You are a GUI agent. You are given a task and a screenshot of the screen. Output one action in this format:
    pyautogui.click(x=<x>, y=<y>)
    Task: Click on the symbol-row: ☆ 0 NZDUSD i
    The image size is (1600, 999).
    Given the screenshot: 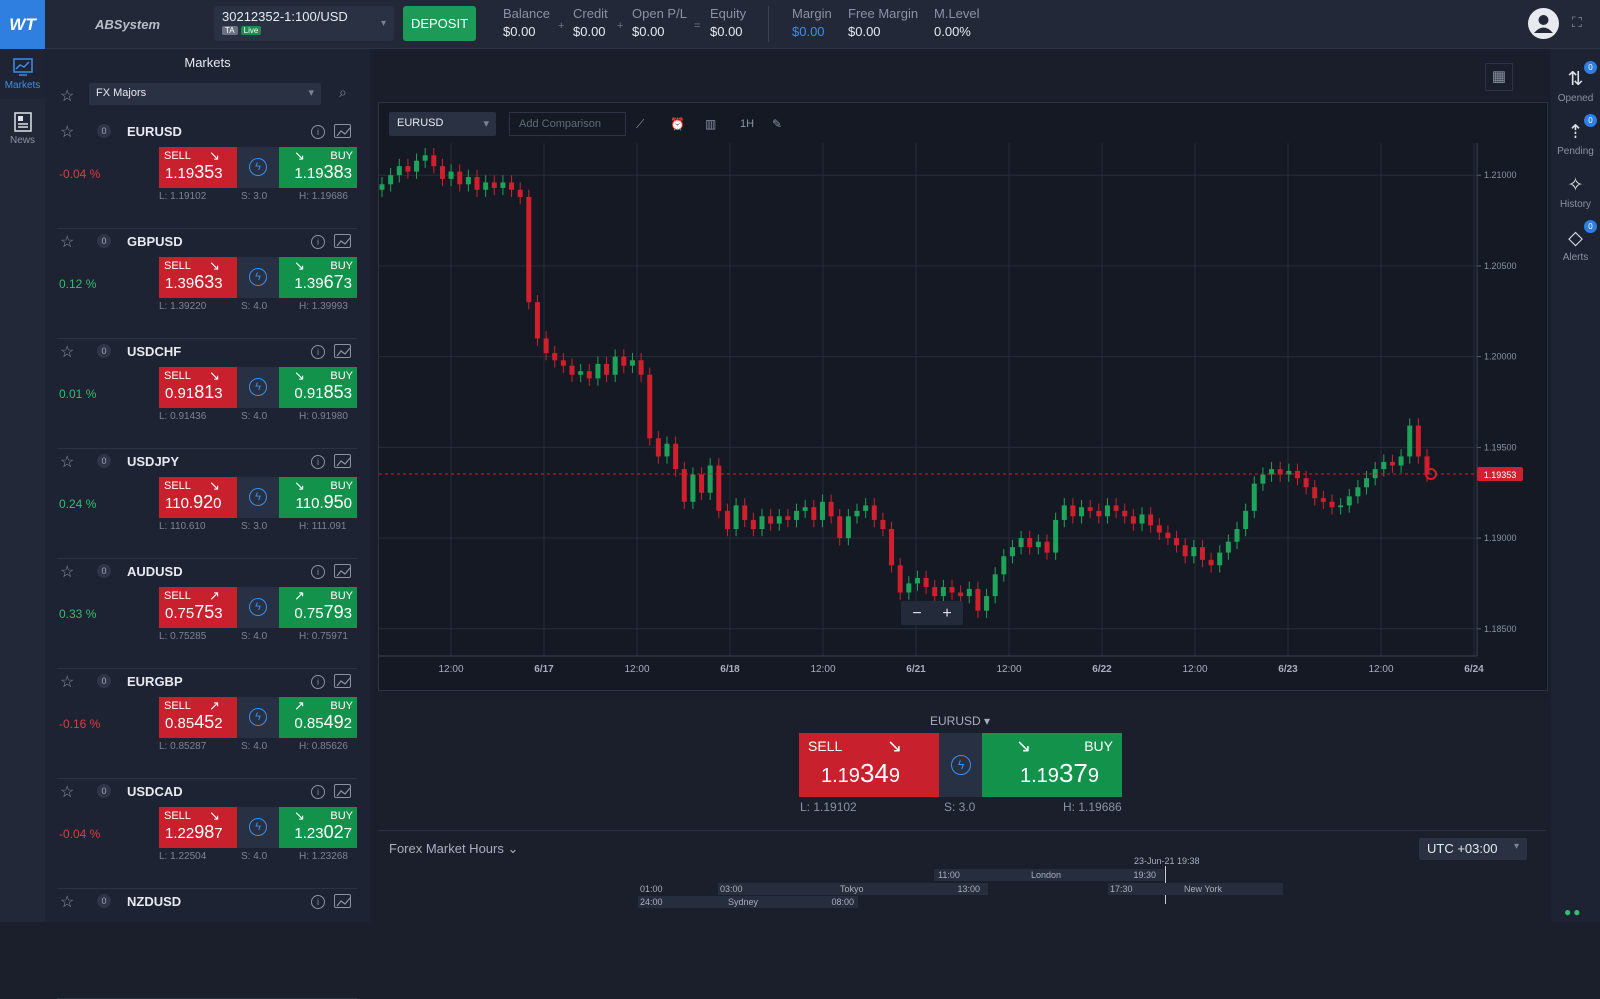 What is the action you would take?
    pyautogui.click(x=207, y=944)
    